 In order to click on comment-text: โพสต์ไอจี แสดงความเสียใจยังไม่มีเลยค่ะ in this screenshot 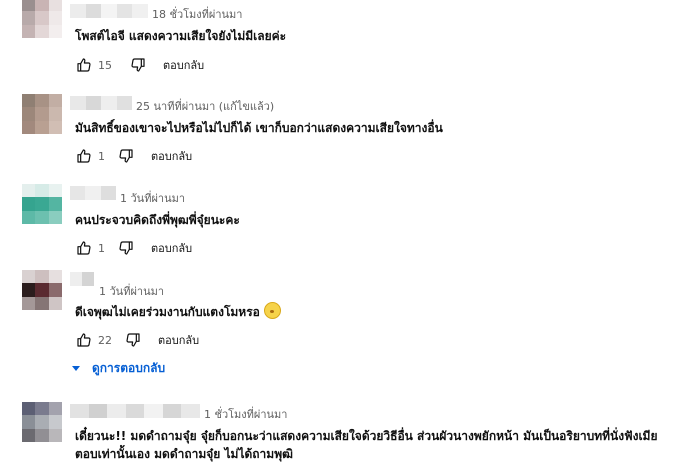, I will do `click(181, 36)`.